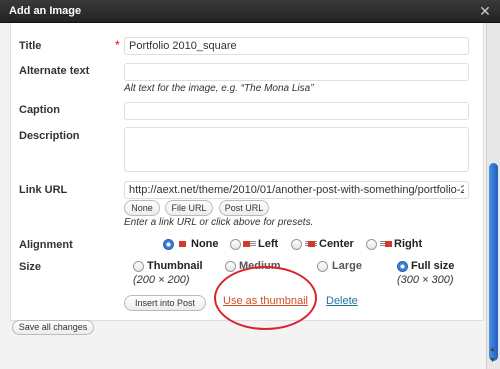 The height and width of the screenshot is (369, 500). I want to click on alt-text-label: Alternate text, so click(54, 71).